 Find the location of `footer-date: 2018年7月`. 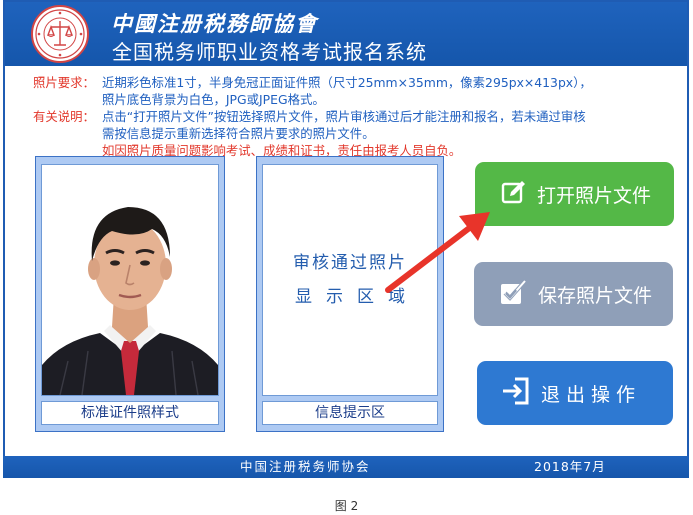

footer-date: 2018年7月 is located at coordinates (570, 466).